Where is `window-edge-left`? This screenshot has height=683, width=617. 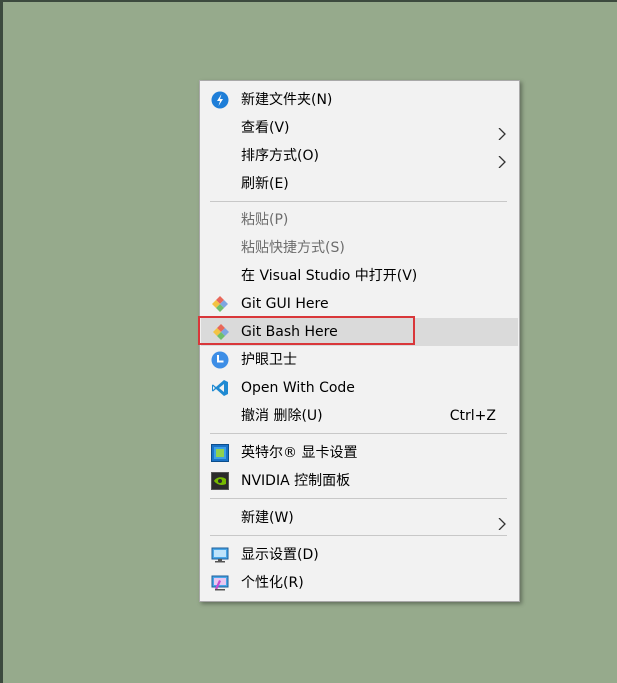
window-edge-left is located at coordinates (1, 341).